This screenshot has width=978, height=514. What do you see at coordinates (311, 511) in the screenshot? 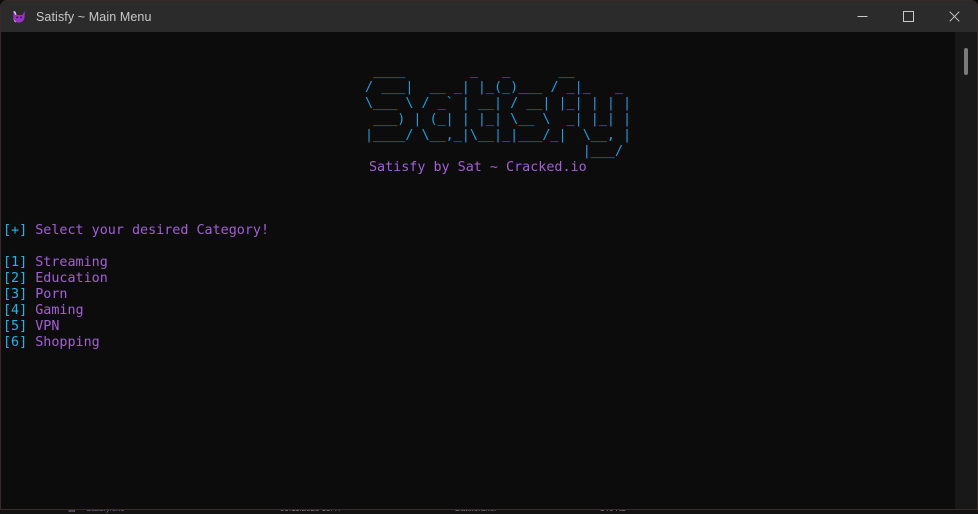
I see `bg-fragment: 09.11.2023 13:47` at bounding box center [311, 511].